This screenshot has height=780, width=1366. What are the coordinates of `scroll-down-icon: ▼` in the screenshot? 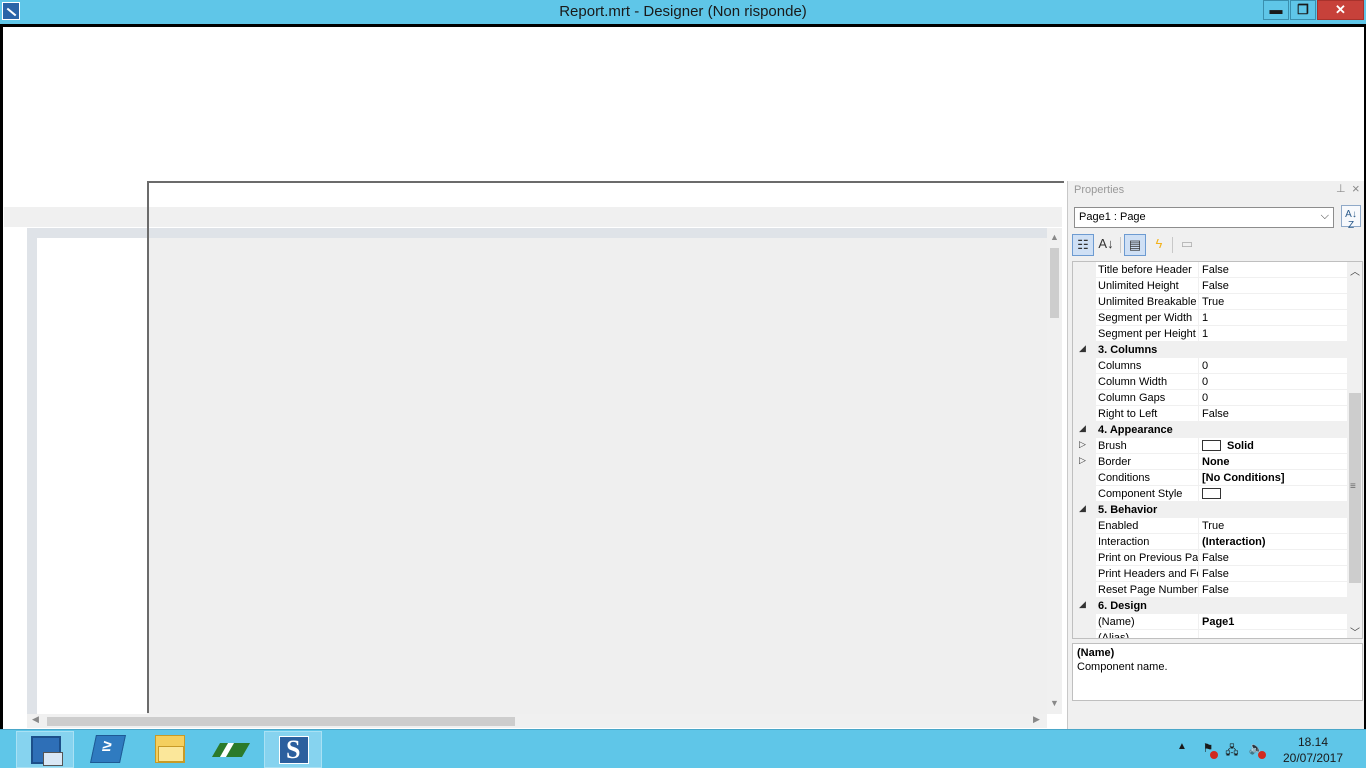 It's located at (1054, 703).